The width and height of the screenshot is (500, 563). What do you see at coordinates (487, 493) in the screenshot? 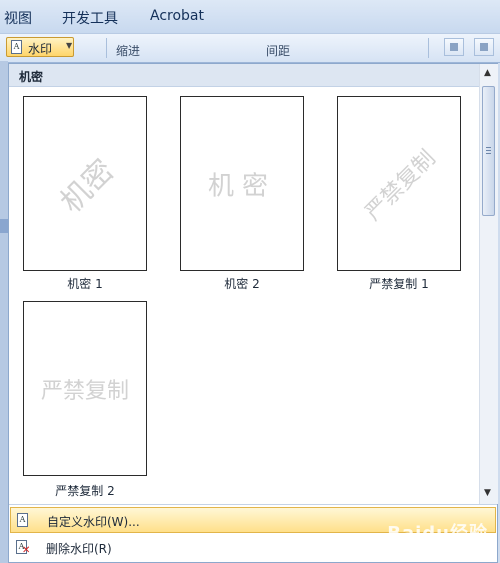
I see `scroll-down-icon: ▼` at bounding box center [487, 493].